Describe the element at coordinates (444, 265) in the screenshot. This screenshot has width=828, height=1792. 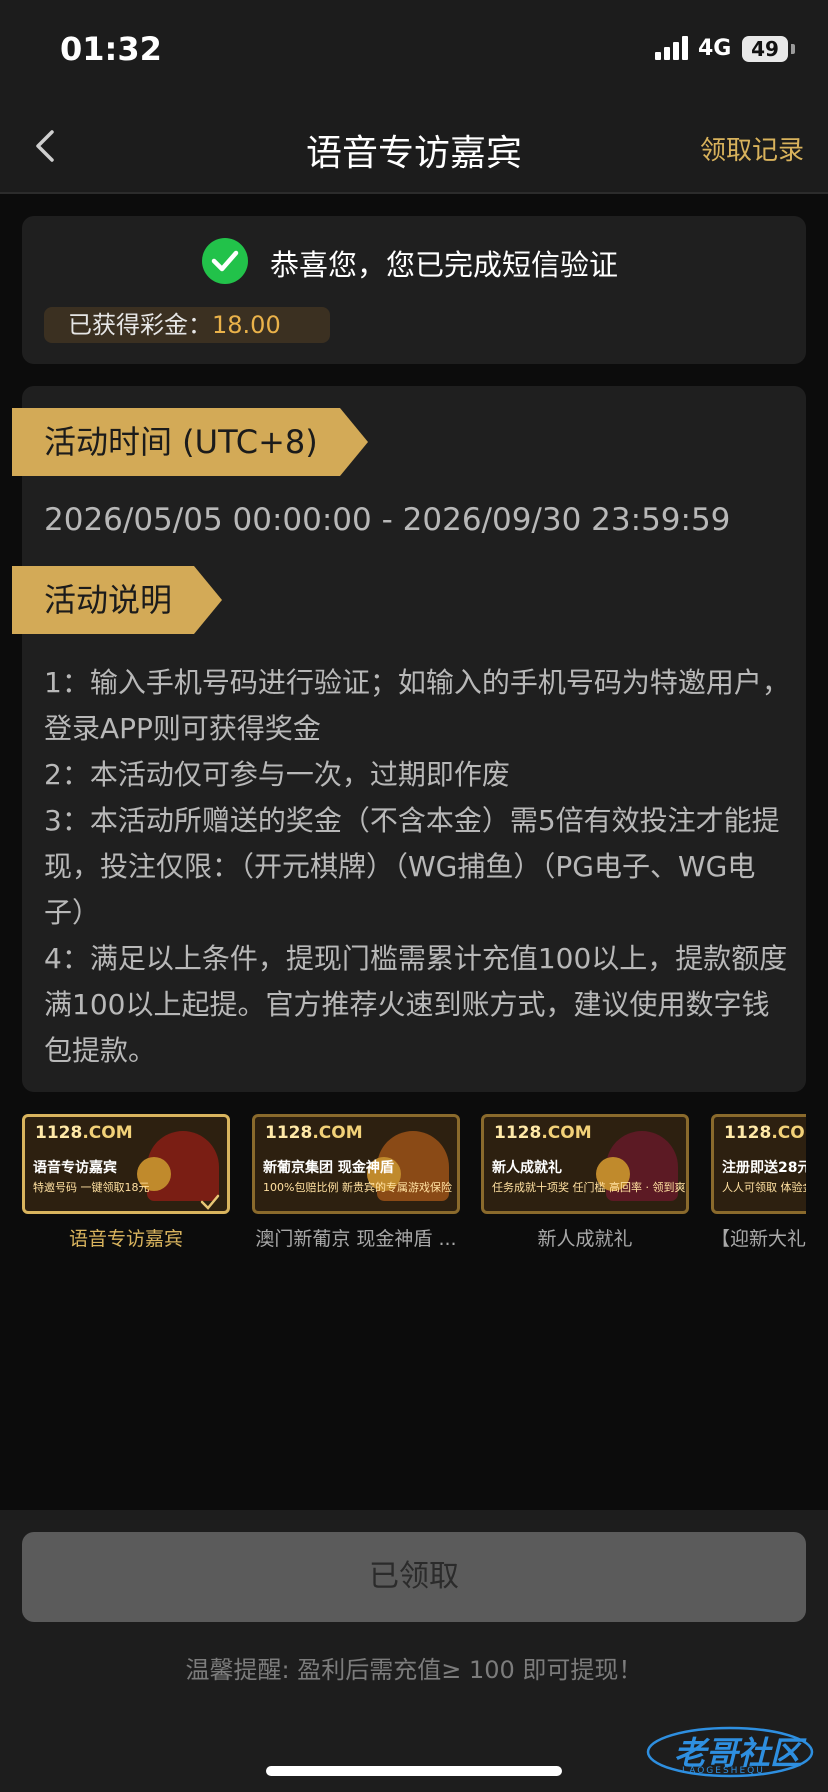
I see `success-message: 恭喜您，您已完成短信验证` at that location.